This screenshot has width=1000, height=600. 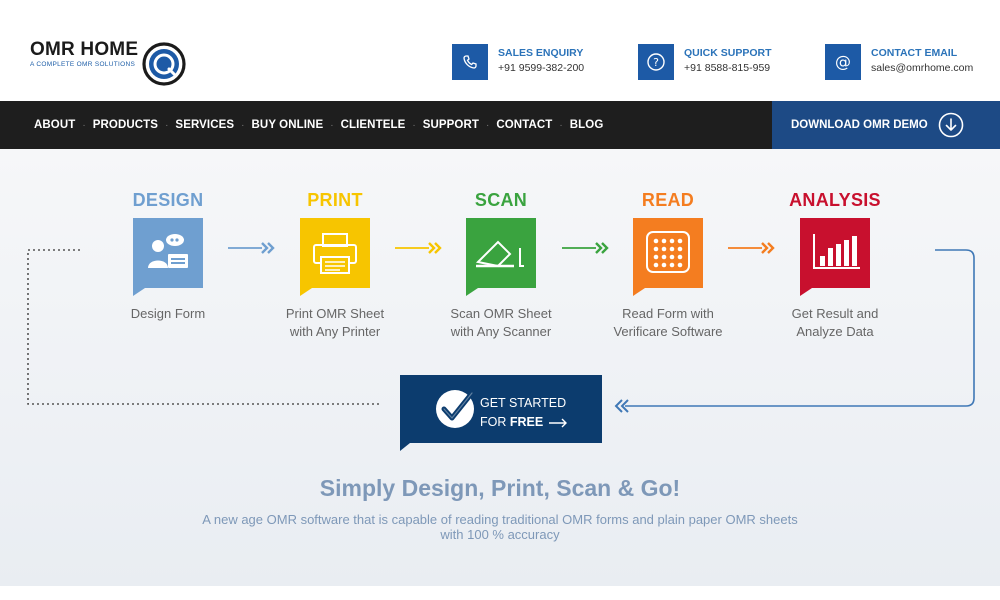 I want to click on step-title-scan: SCAN, so click(x=501, y=200).